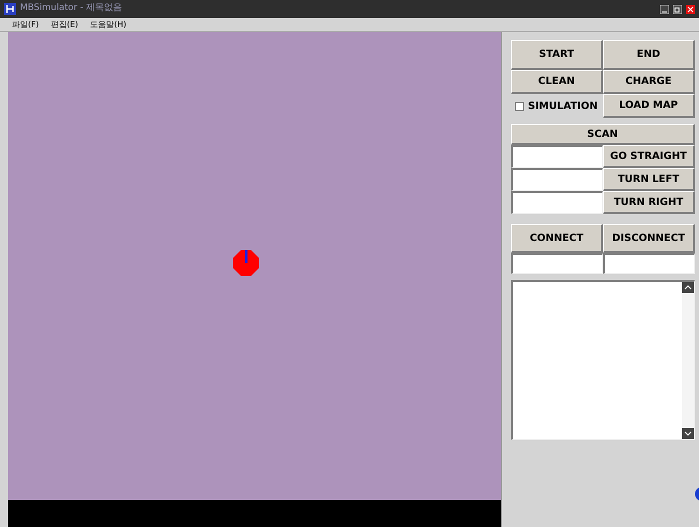 This screenshot has height=527, width=699. I want to click on command-button: GO STRAIGHT, so click(649, 156).